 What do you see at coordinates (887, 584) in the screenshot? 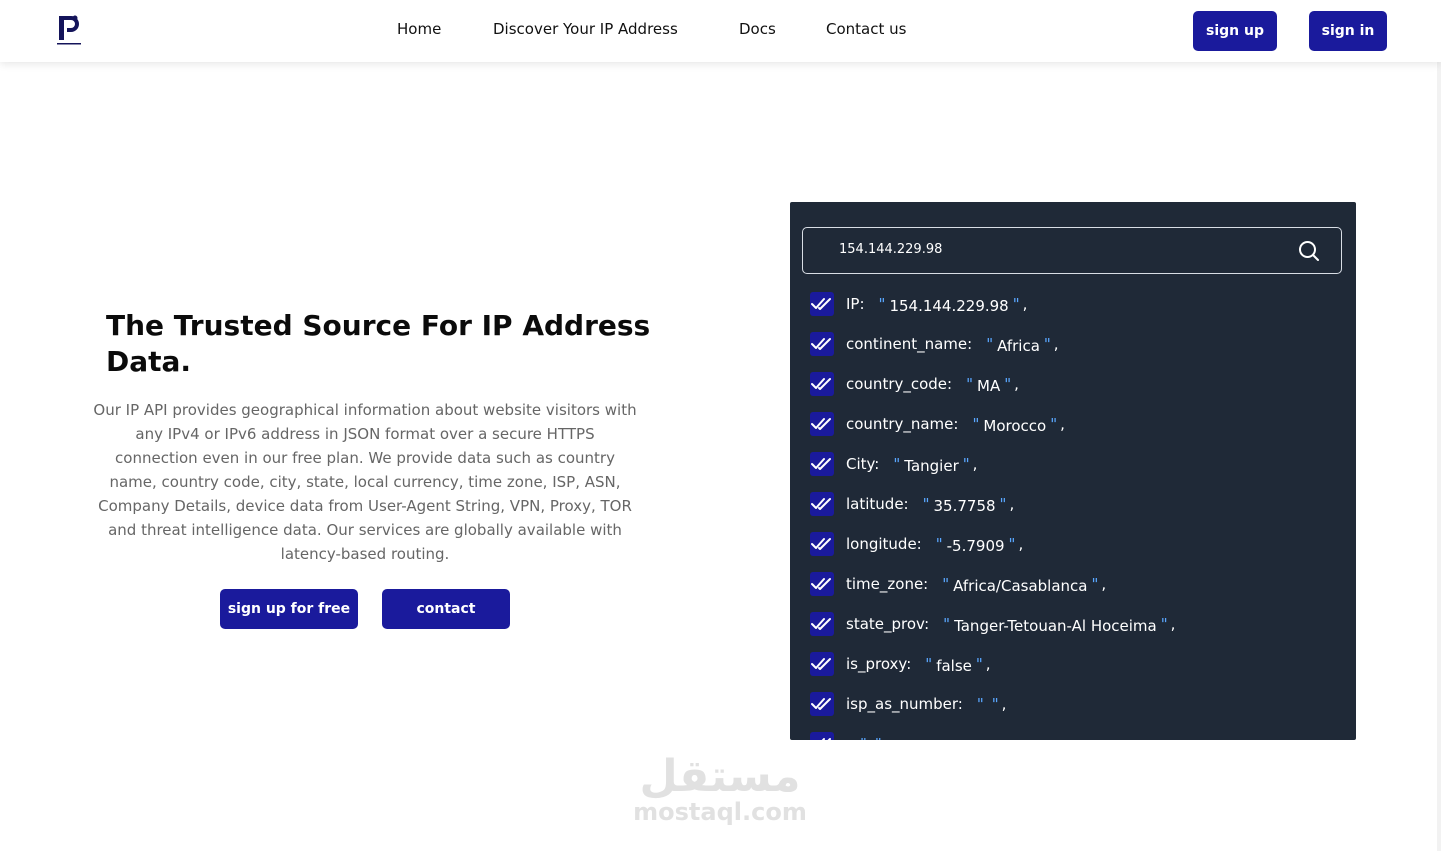
I see `field-key: time_zone:` at bounding box center [887, 584].